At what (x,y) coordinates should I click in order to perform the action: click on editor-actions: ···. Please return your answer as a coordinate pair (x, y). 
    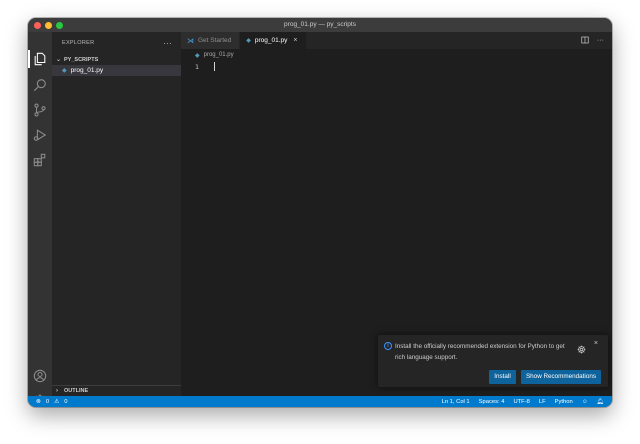
    Looking at the image, I should click on (592, 40).